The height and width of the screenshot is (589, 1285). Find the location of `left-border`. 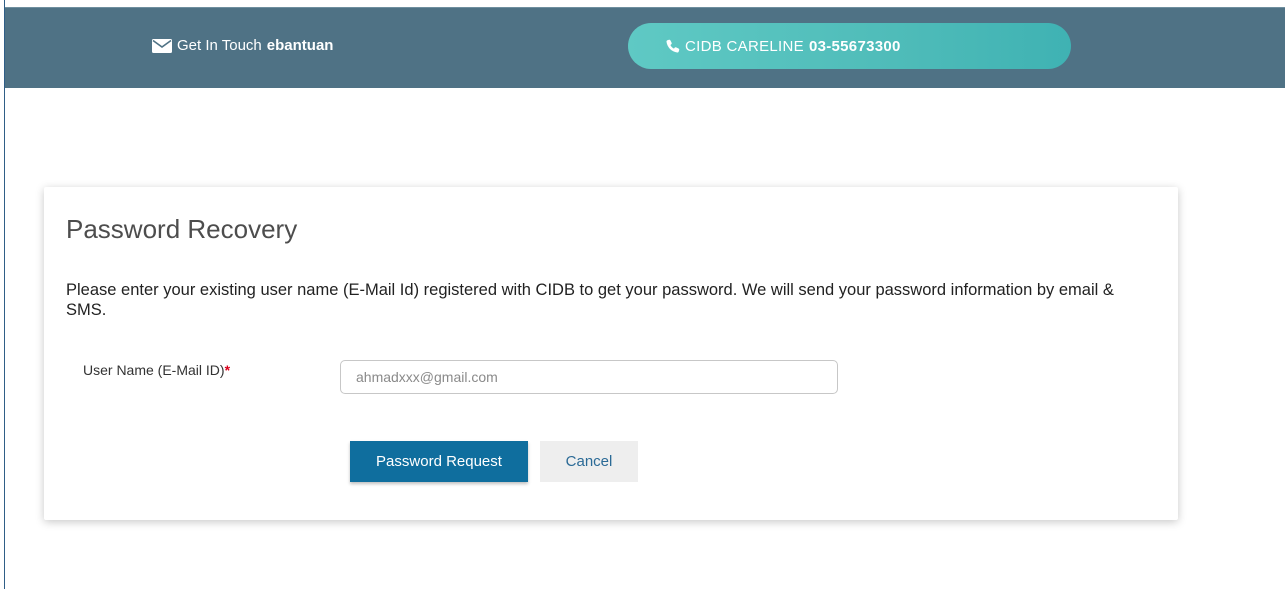

left-border is located at coordinates (4, 294).